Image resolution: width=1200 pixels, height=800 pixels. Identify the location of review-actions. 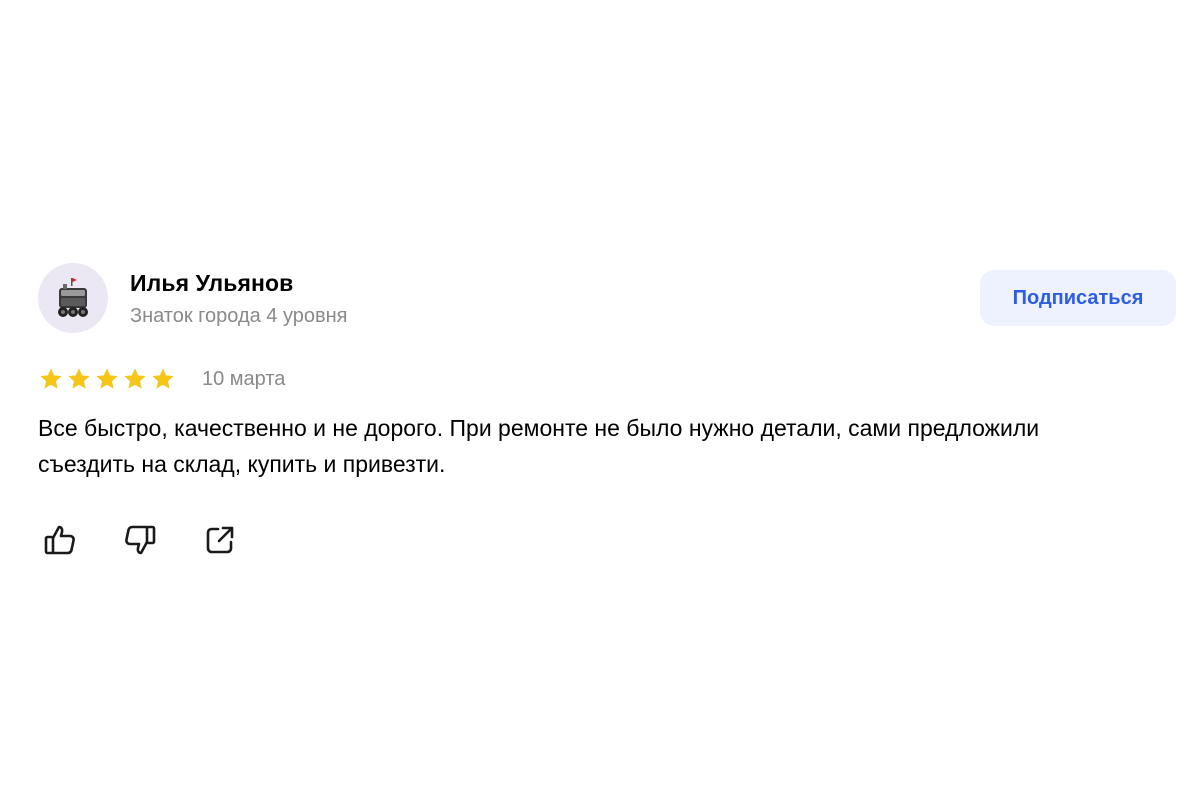
(608, 540).